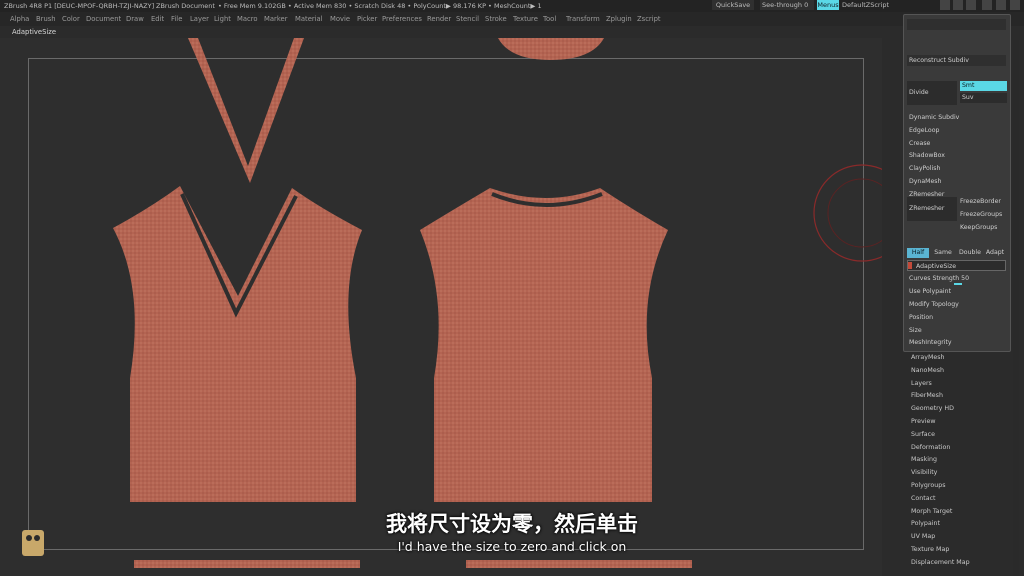  What do you see at coordinates (247, 564) in the screenshot?
I see `hem-strip-left` at bounding box center [247, 564].